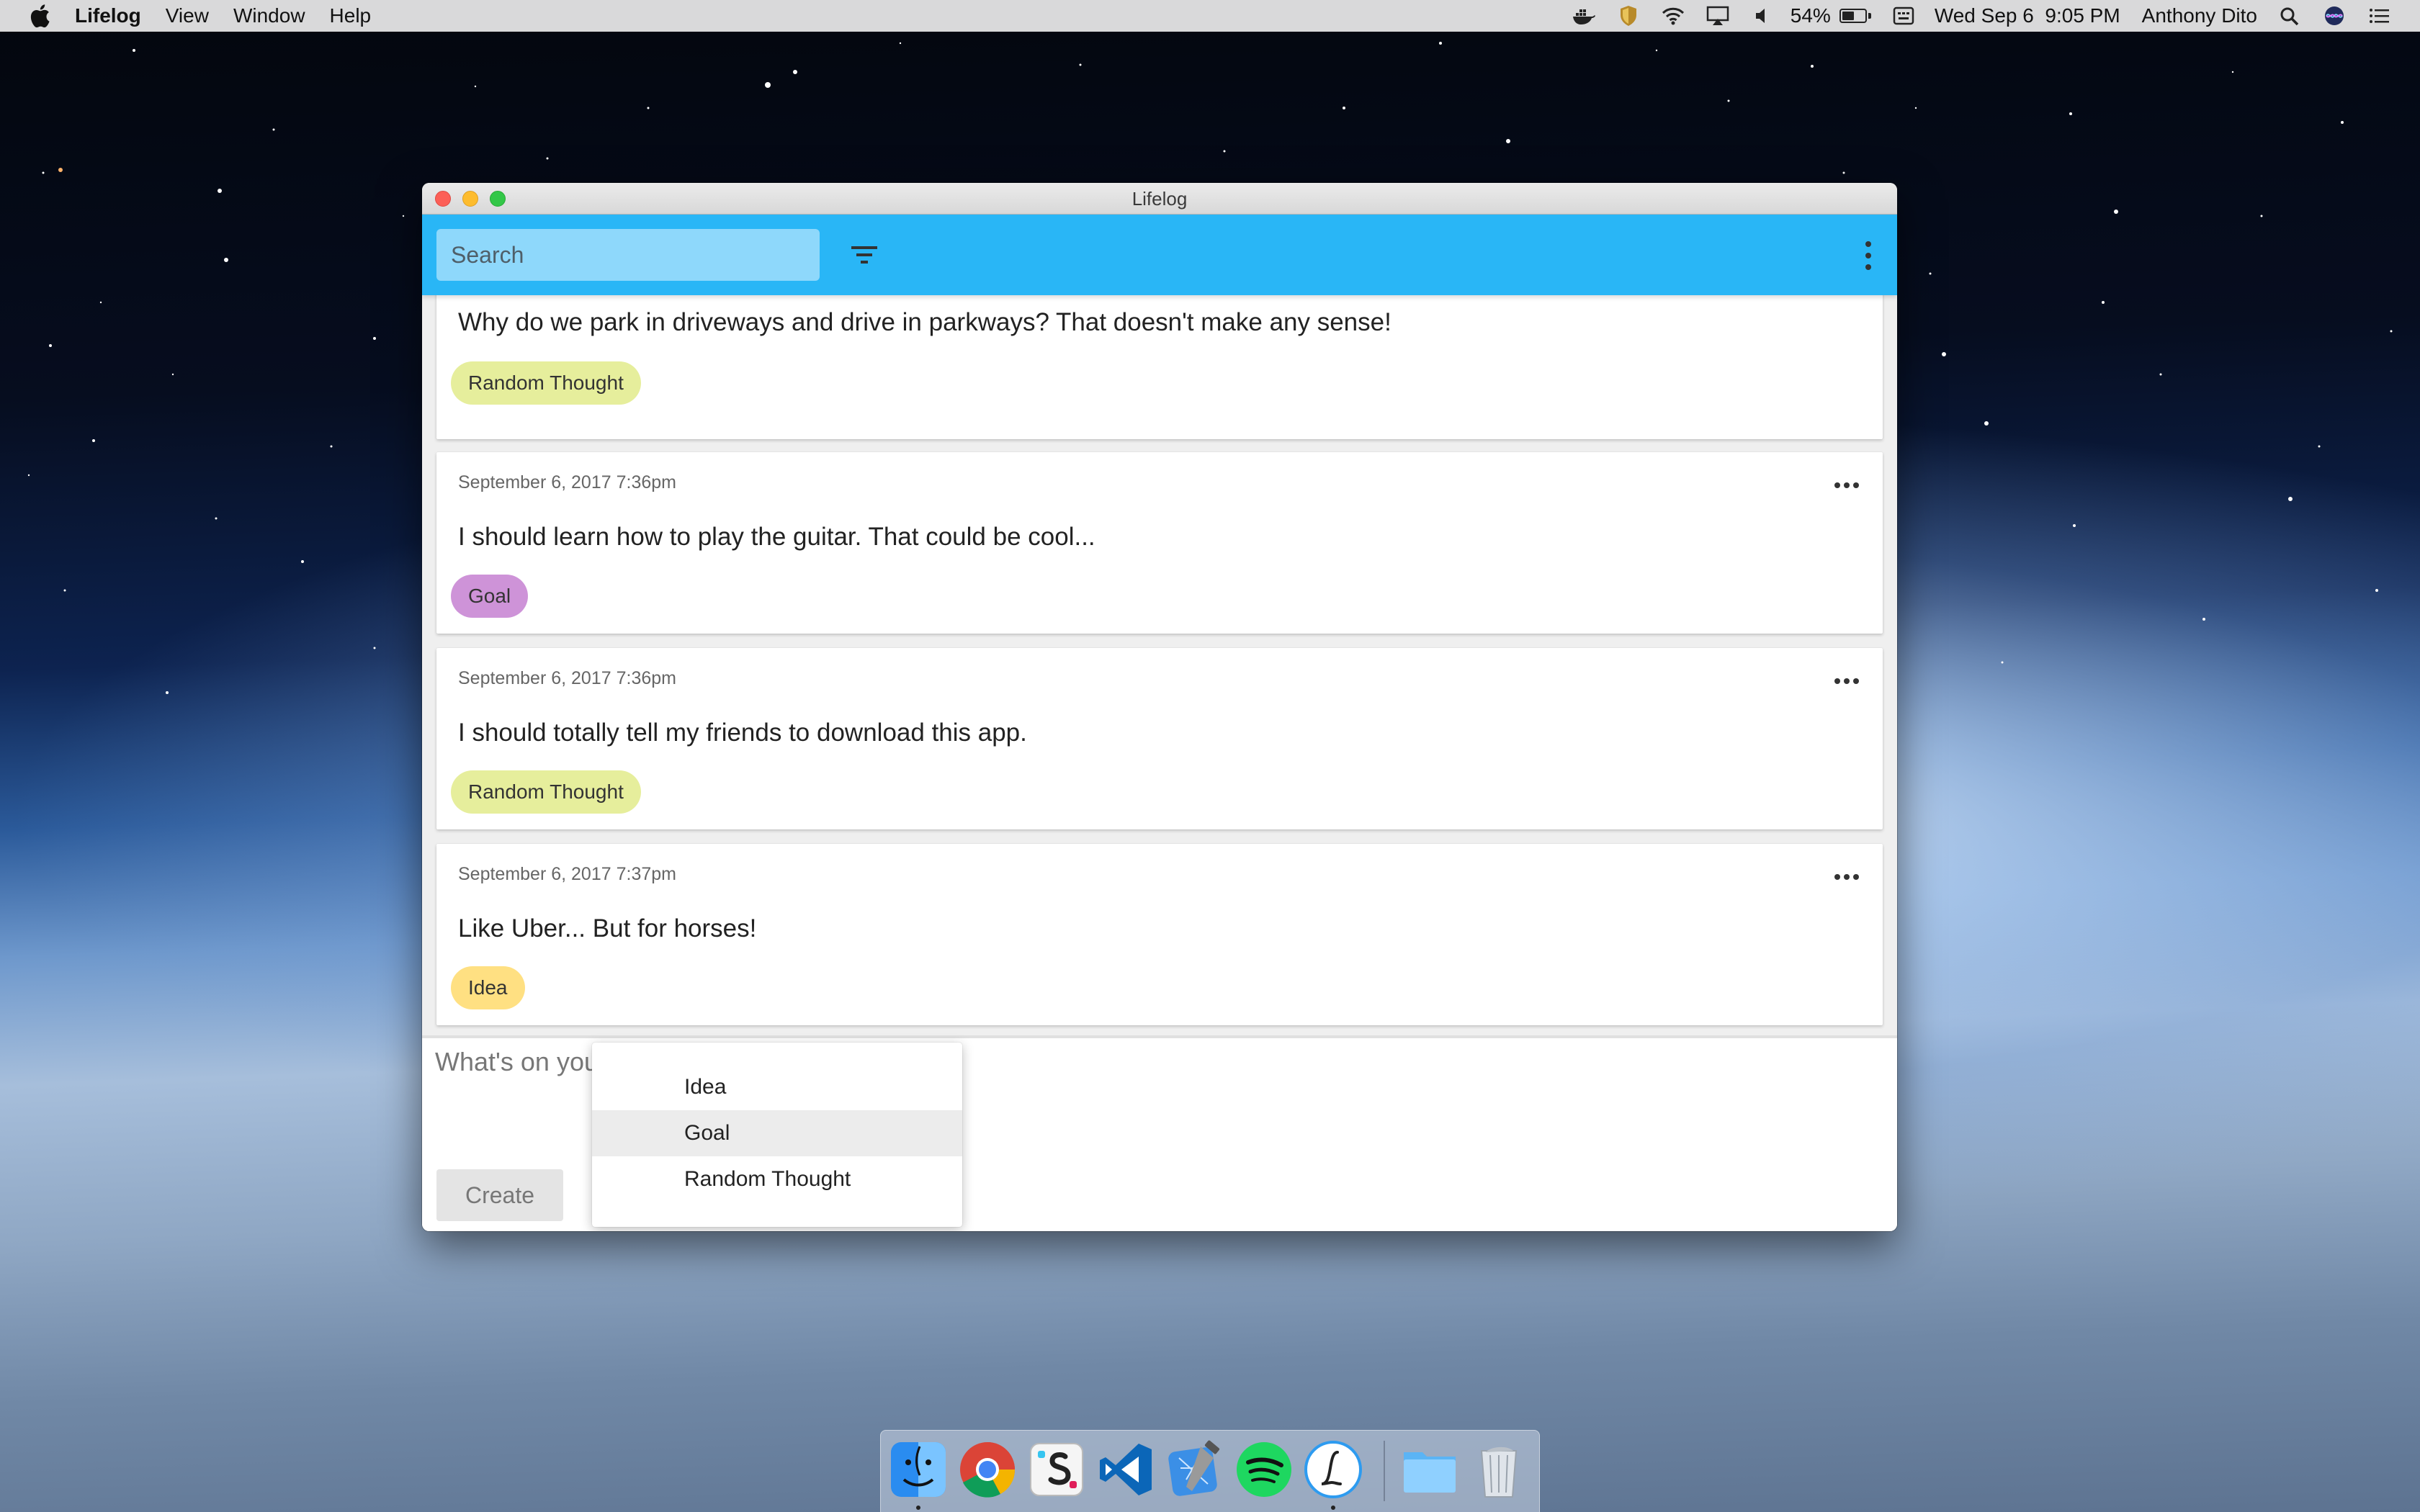 The height and width of the screenshot is (1512, 2420). What do you see at coordinates (777, 1087) in the screenshot?
I see `tag-option-idea: Idea` at bounding box center [777, 1087].